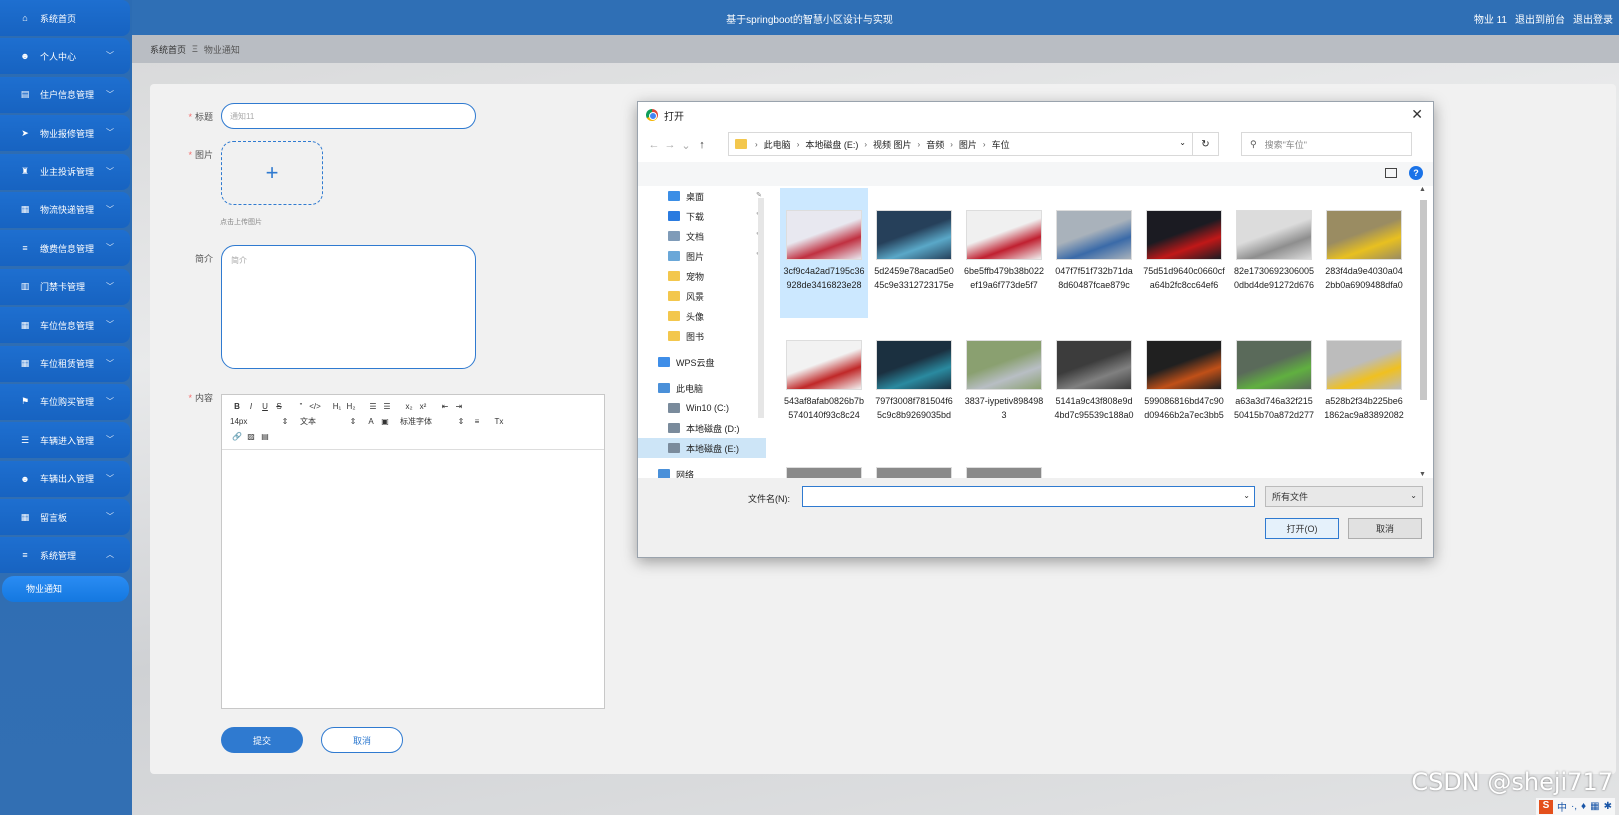 Image resolution: width=1619 pixels, height=815 pixels. Describe the element at coordinates (1184, 383) in the screenshot. I see `file-tile: 599086816bd47c90d09466b2a7ec3bb5` at that location.